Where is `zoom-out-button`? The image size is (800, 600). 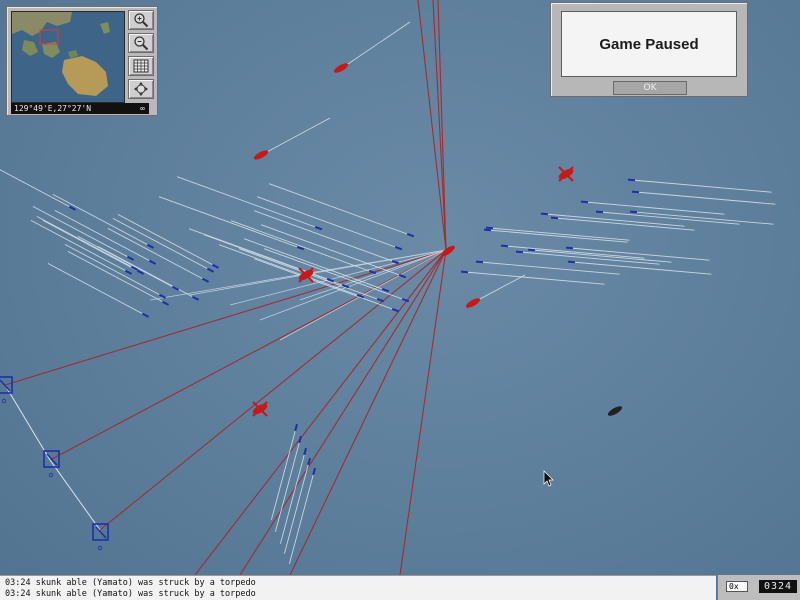
zoom-out-button is located at coordinates (141, 43).